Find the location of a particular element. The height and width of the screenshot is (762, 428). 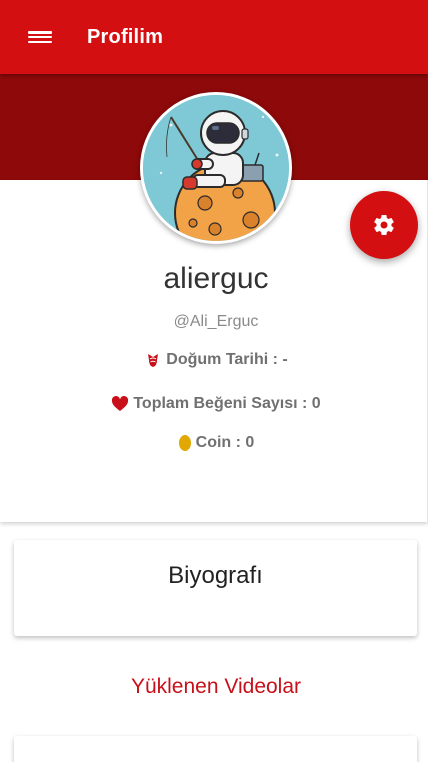

uploaded-videos-title: Yüklenen Videolar is located at coordinates (216, 686).